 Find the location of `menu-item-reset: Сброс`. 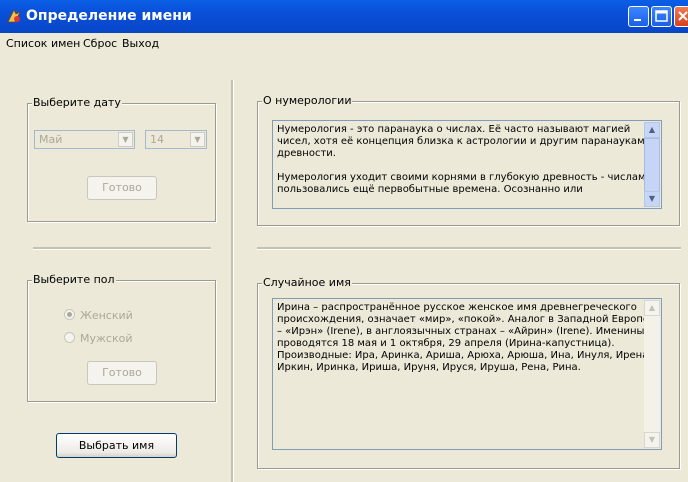

menu-item-reset: Сброс is located at coordinates (100, 43).